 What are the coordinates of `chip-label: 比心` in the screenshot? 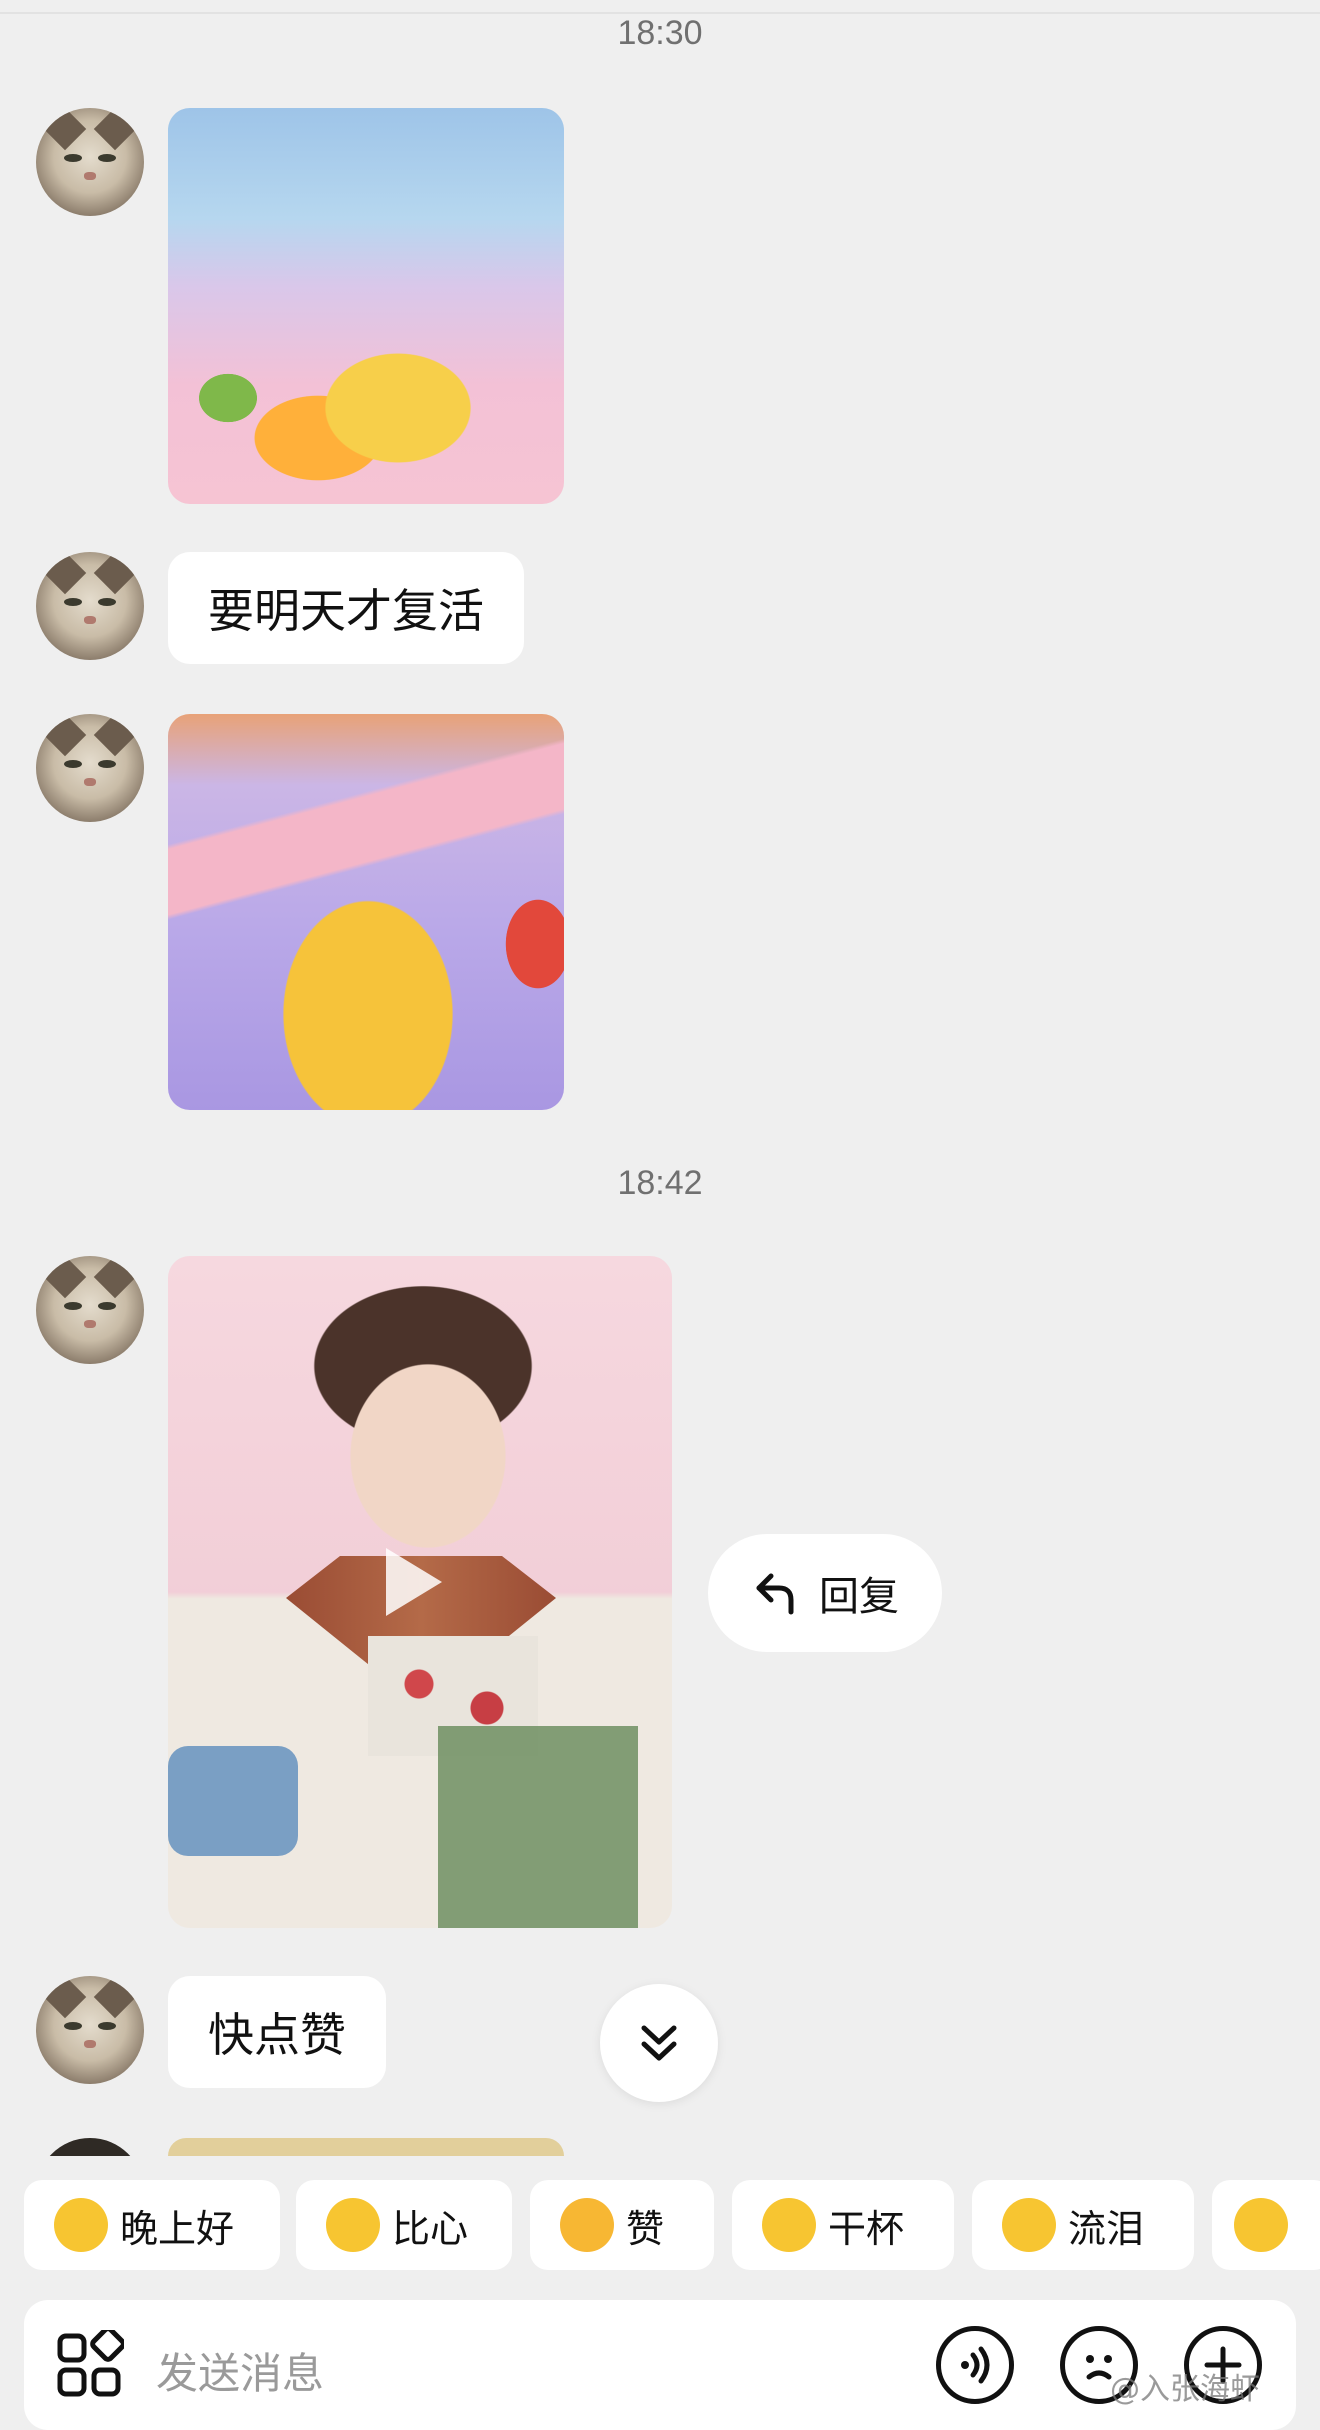 It's located at (430, 2228).